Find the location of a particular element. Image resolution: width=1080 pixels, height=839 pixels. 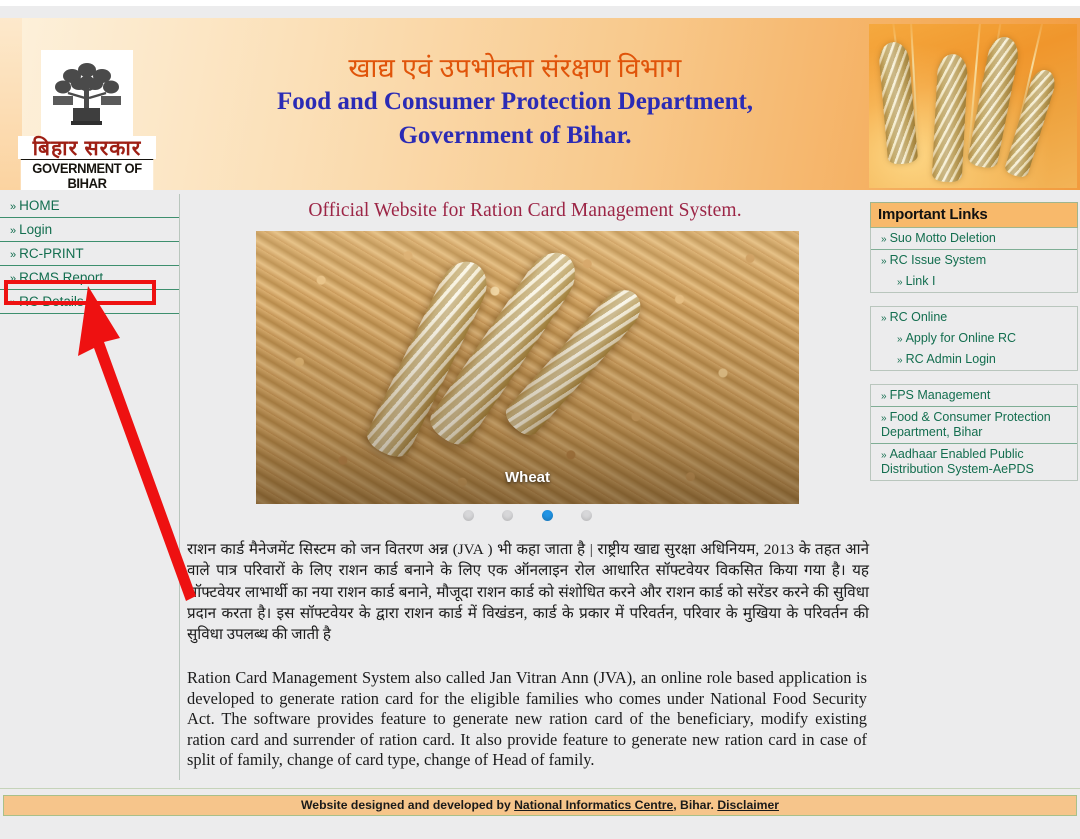

important-links-header: Important Links is located at coordinates (974, 215).